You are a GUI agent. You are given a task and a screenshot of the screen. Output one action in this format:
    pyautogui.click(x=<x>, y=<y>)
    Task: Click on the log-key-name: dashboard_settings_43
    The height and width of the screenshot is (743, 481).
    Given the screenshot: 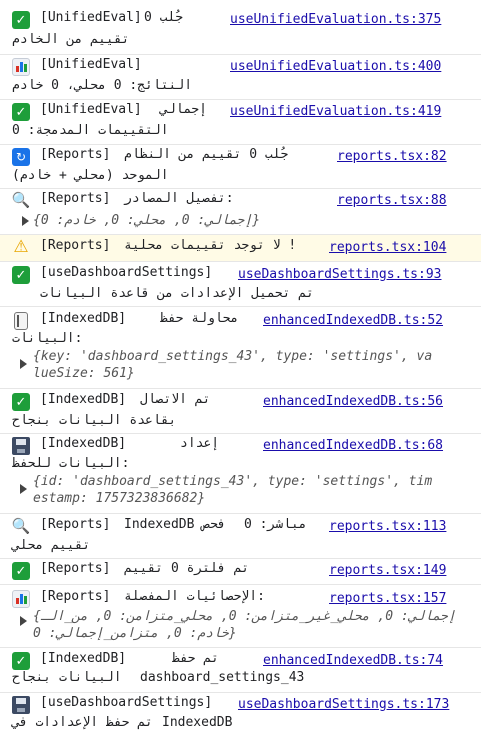 What is the action you would take?
    pyautogui.click(x=222, y=677)
    